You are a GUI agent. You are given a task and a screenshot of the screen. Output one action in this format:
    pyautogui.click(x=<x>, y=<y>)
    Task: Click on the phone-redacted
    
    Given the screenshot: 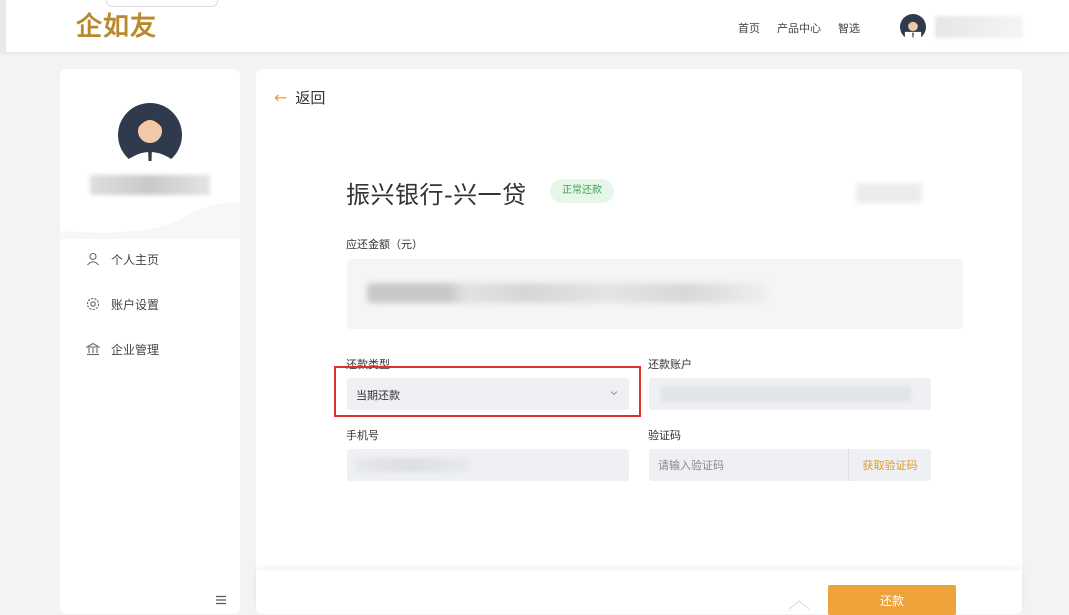 What is the action you would take?
    pyautogui.click(x=412, y=465)
    